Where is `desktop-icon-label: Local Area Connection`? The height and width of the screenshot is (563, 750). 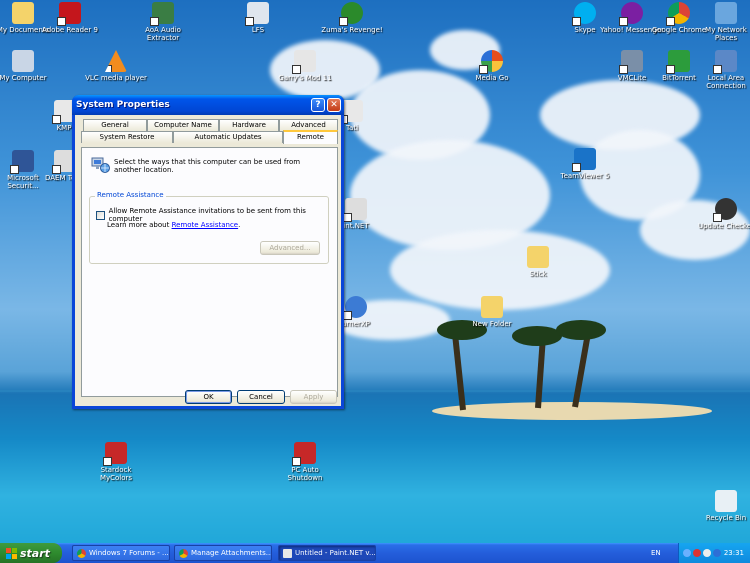
desktop-icon-label: Local Area Connection is located at coordinates (726, 82).